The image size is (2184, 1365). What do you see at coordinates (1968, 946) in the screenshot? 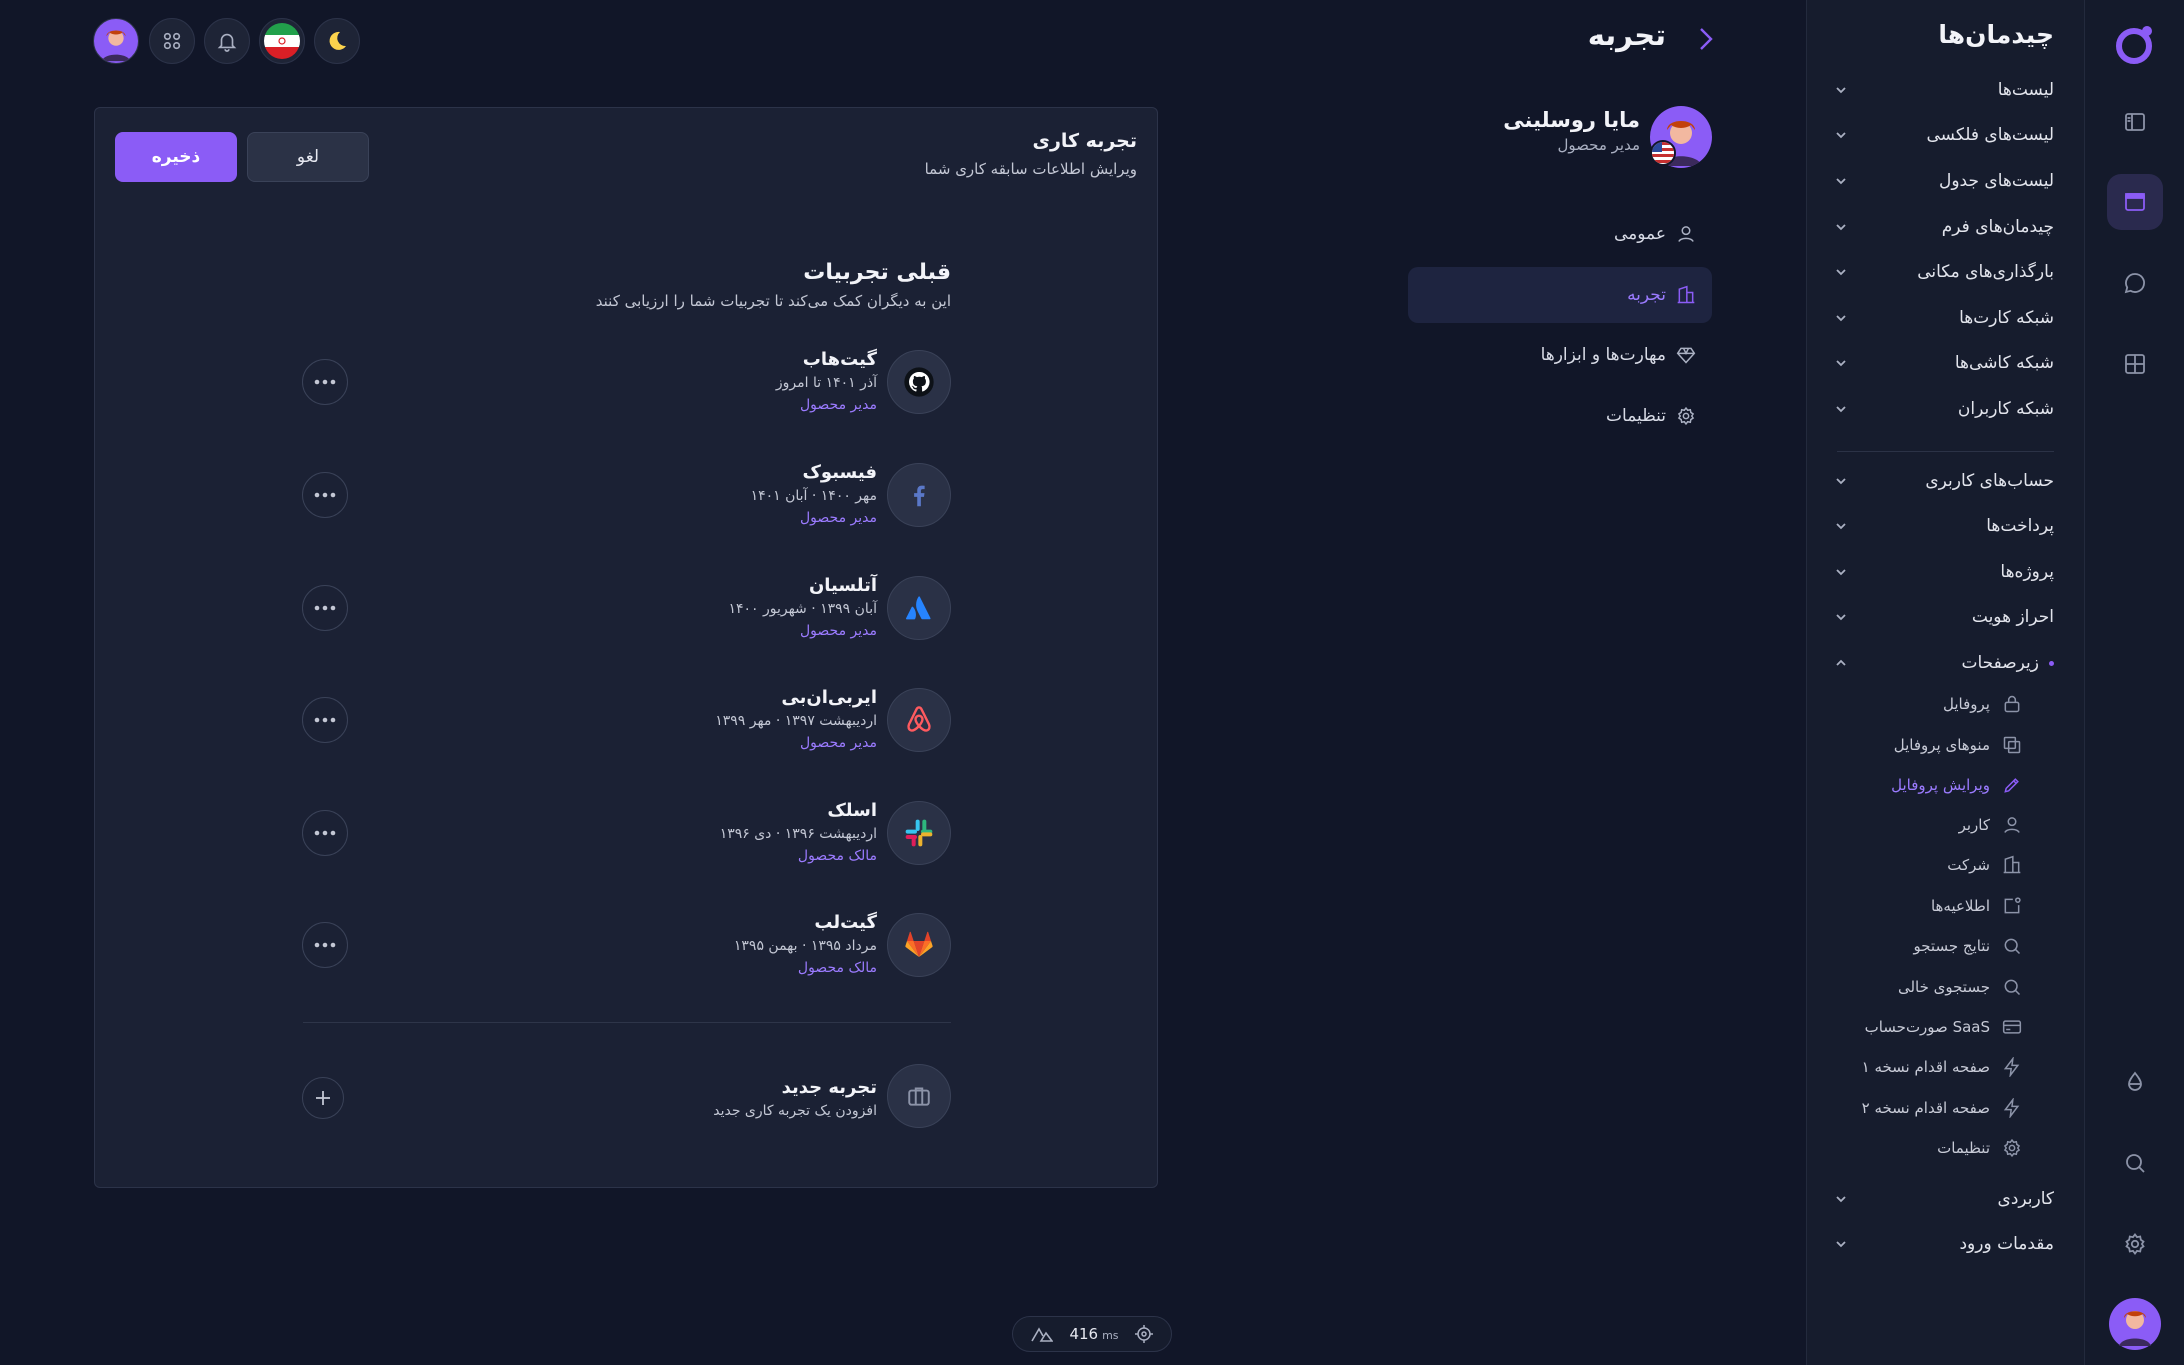
I see `subpage-search-results: نتایج جستجو` at bounding box center [1968, 946].